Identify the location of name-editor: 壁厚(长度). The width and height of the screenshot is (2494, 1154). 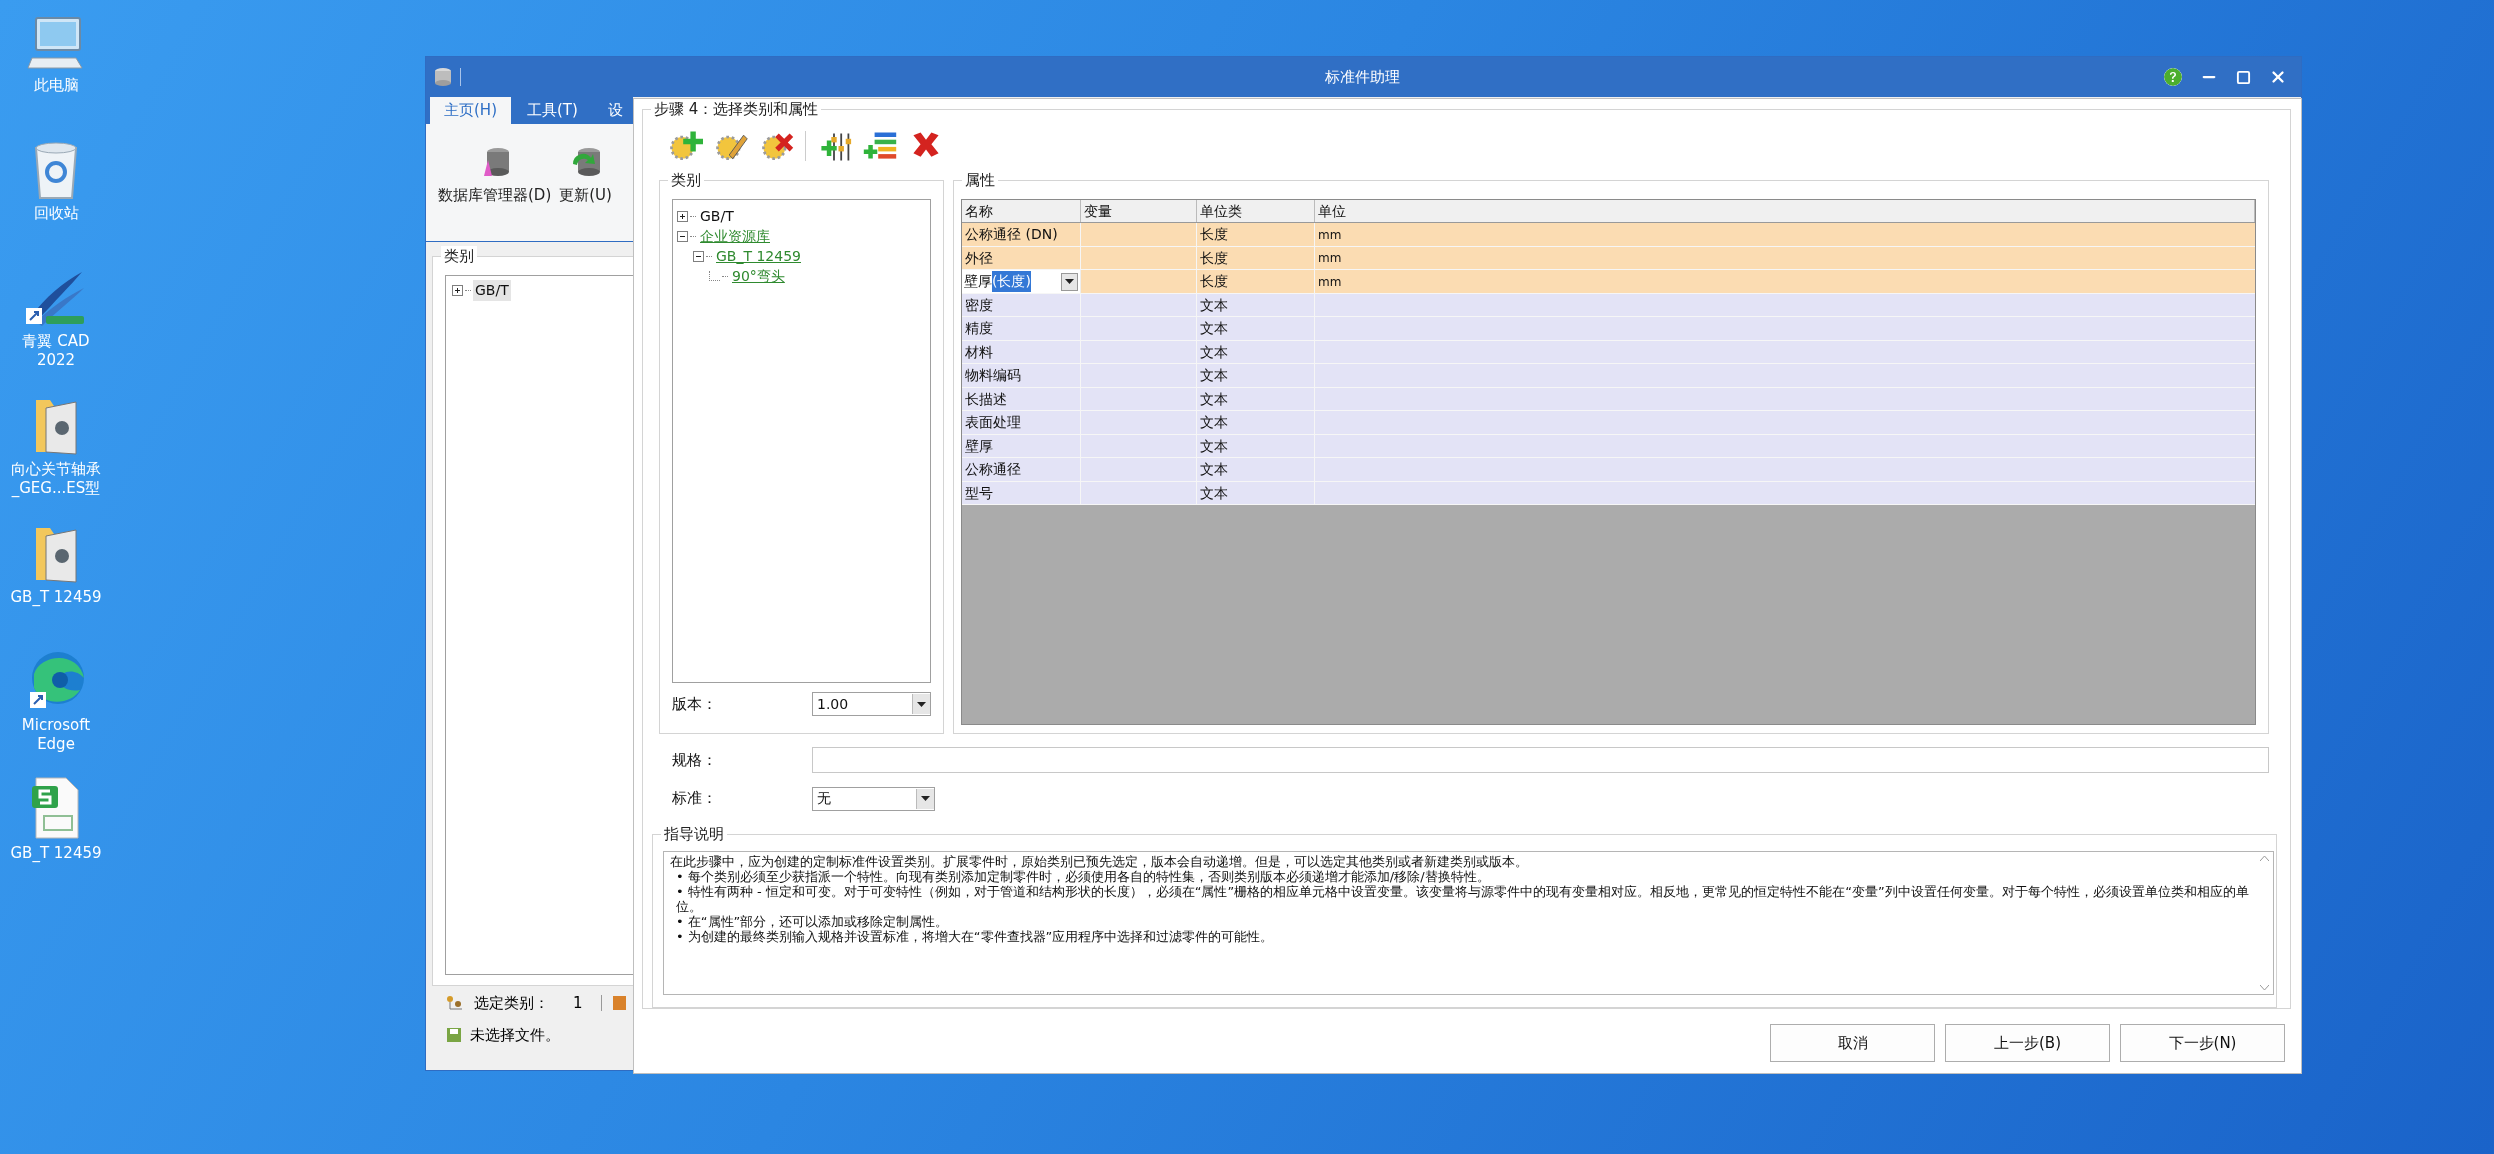
(1021, 281).